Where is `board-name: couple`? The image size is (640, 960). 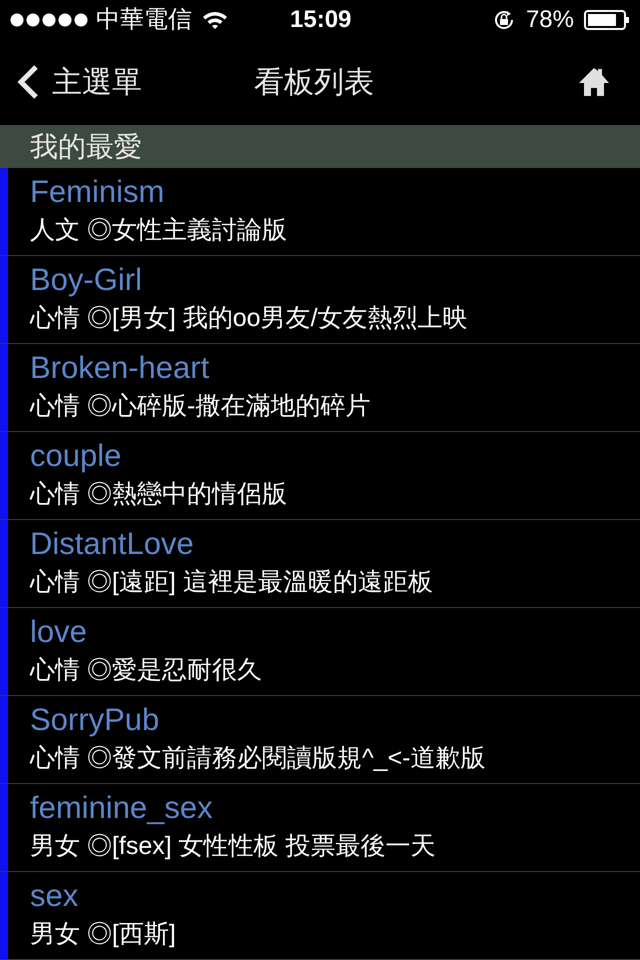
board-name: couple is located at coordinates (76, 456).